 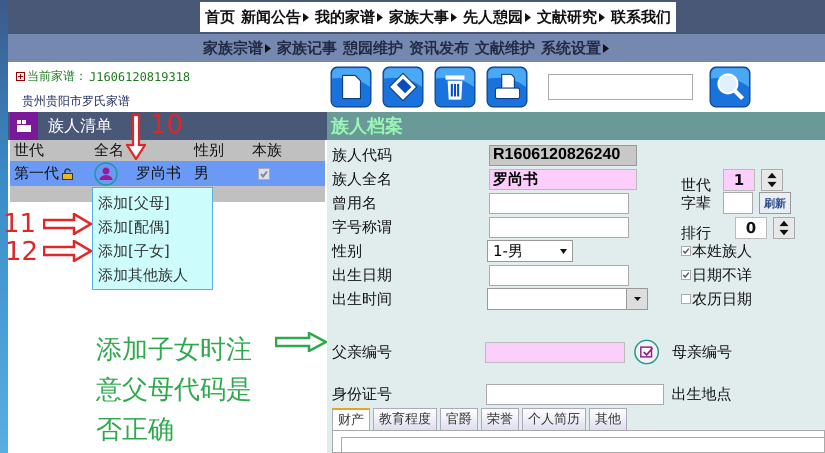 What do you see at coordinates (367, 126) in the screenshot?
I see `panel-title: 族人档案` at bounding box center [367, 126].